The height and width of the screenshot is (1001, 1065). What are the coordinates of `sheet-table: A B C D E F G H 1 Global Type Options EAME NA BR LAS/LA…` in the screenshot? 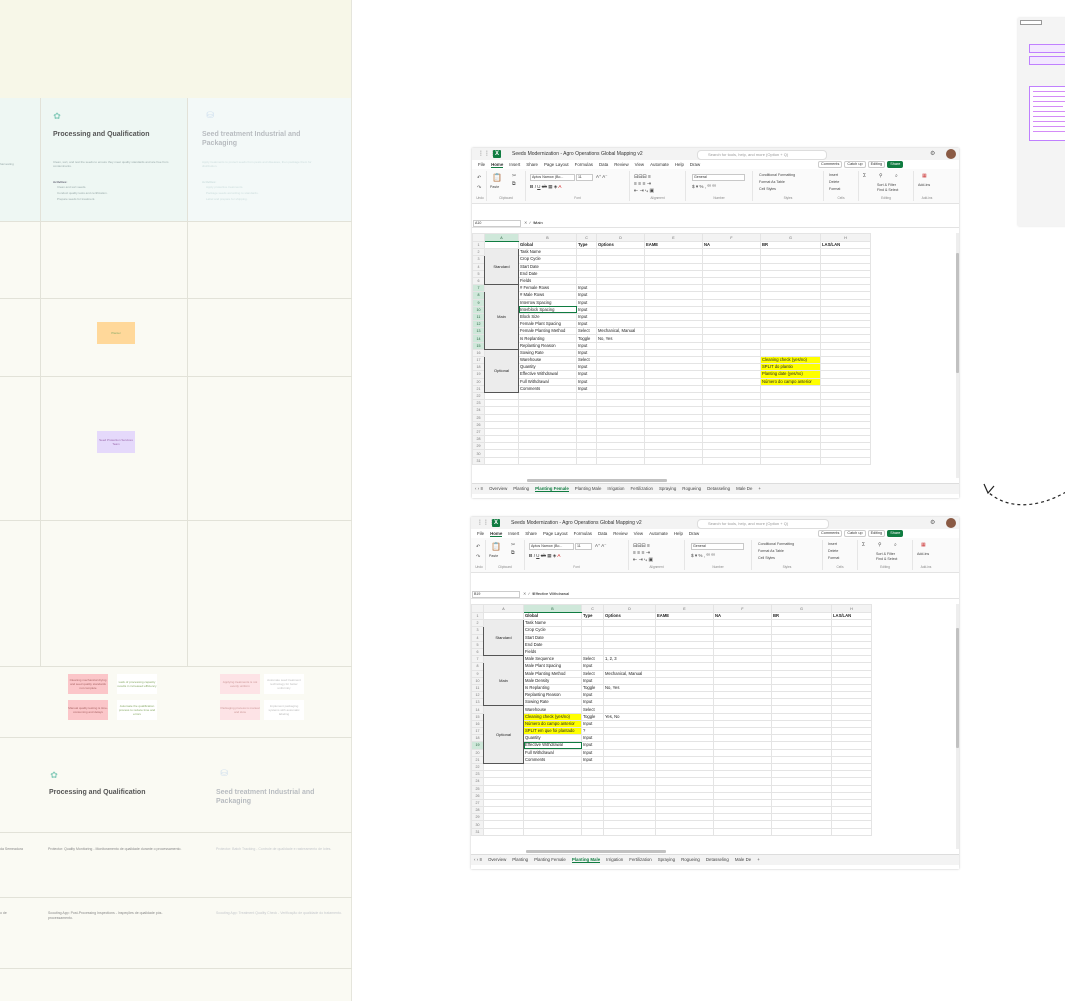 It's located at (671, 720).